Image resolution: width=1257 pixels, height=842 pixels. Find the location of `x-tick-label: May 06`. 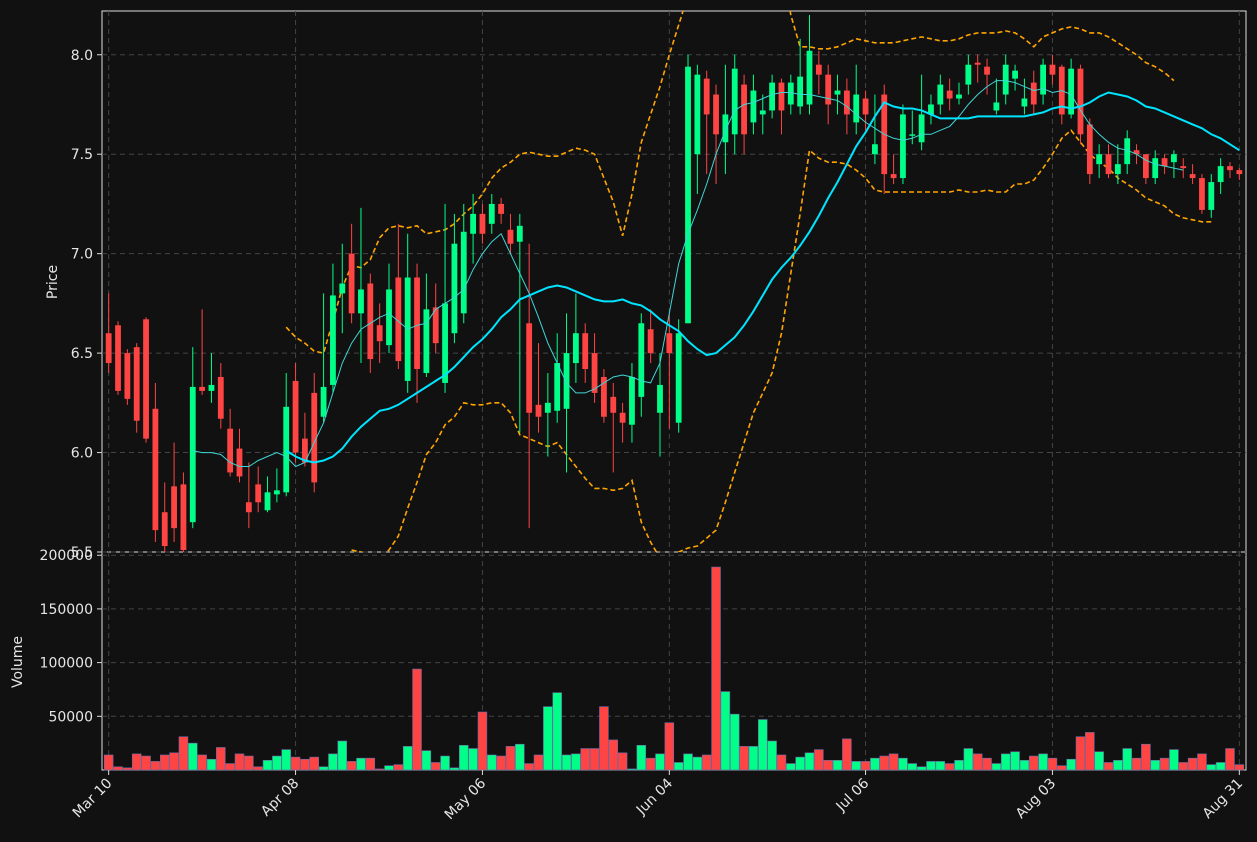

x-tick-label: May 06 is located at coordinates (466, 799).